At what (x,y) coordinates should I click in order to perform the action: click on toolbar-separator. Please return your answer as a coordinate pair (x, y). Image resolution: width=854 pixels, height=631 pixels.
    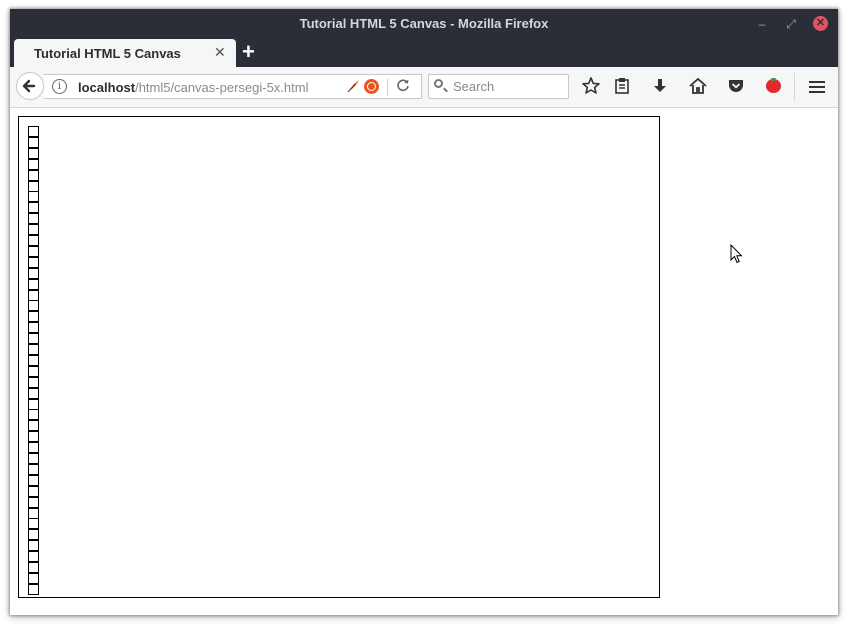
    Looking at the image, I should click on (794, 87).